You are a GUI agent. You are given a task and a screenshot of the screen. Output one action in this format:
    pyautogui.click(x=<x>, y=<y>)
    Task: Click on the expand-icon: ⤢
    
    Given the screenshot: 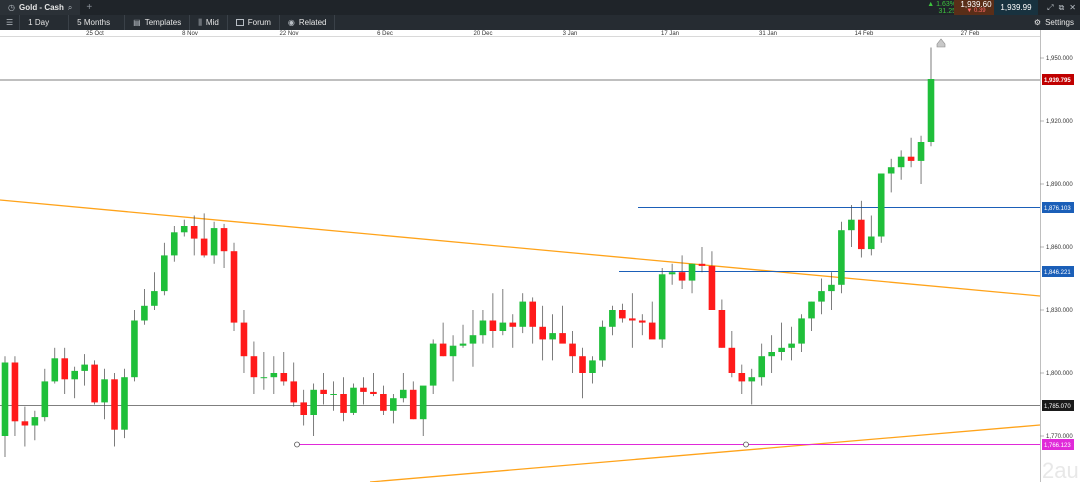 What is the action you would take?
    pyautogui.click(x=1050, y=8)
    